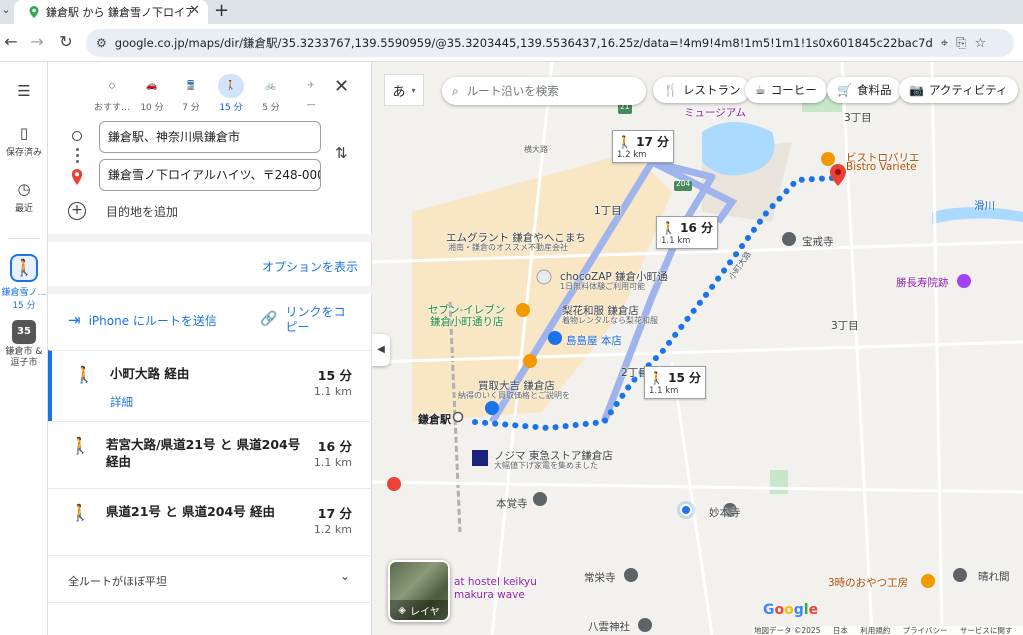 This screenshot has height=635, width=1023. Describe the element at coordinates (480, 458) in the screenshot. I see `store-logo-icon` at that location.